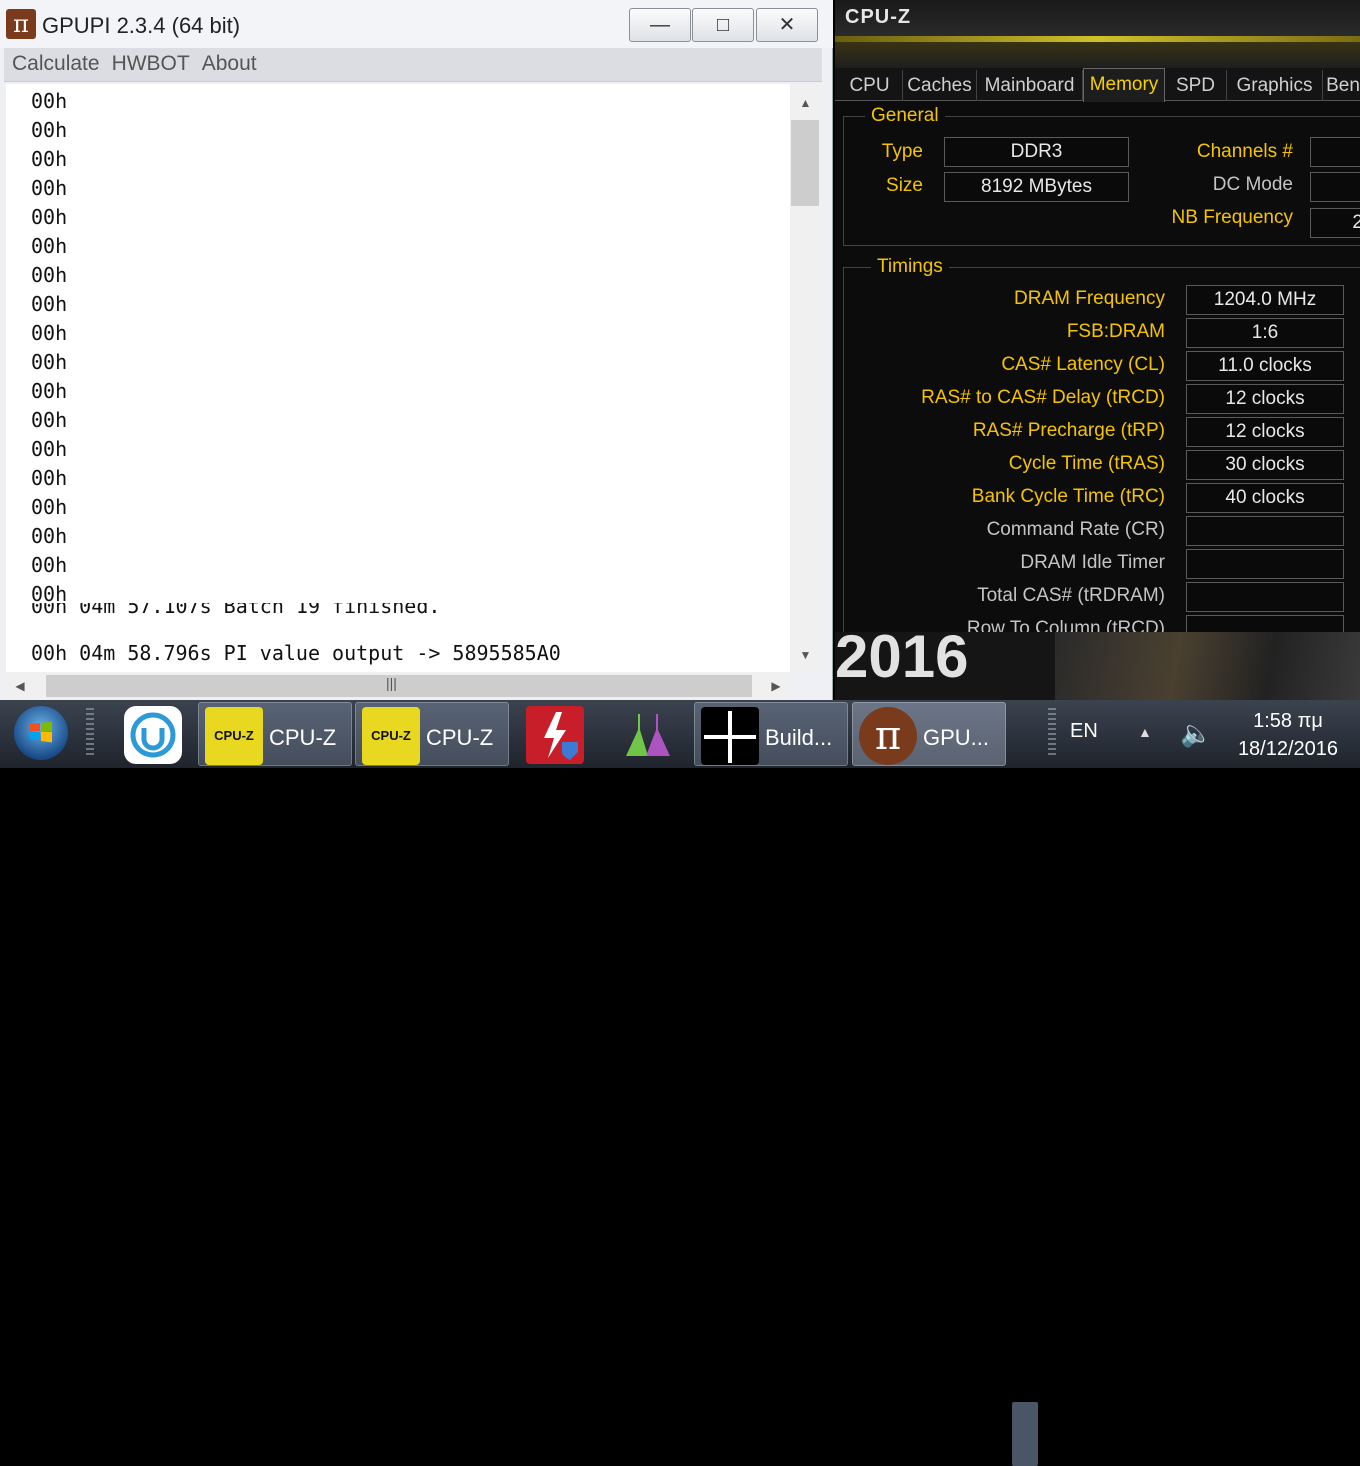 The width and height of the screenshot is (1360, 1466). What do you see at coordinates (1065, 625) in the screenshot?
I see `timing-label: Row To Column (tRCD)` at bounding box center [1065, 625].